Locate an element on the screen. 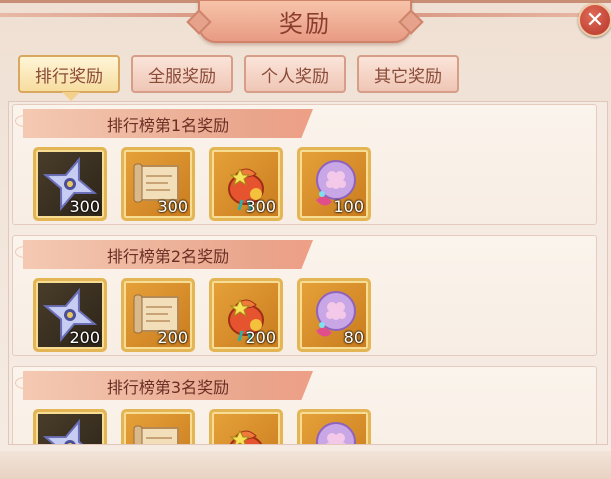  item-count: 80 is located at coordinates (353, 337).